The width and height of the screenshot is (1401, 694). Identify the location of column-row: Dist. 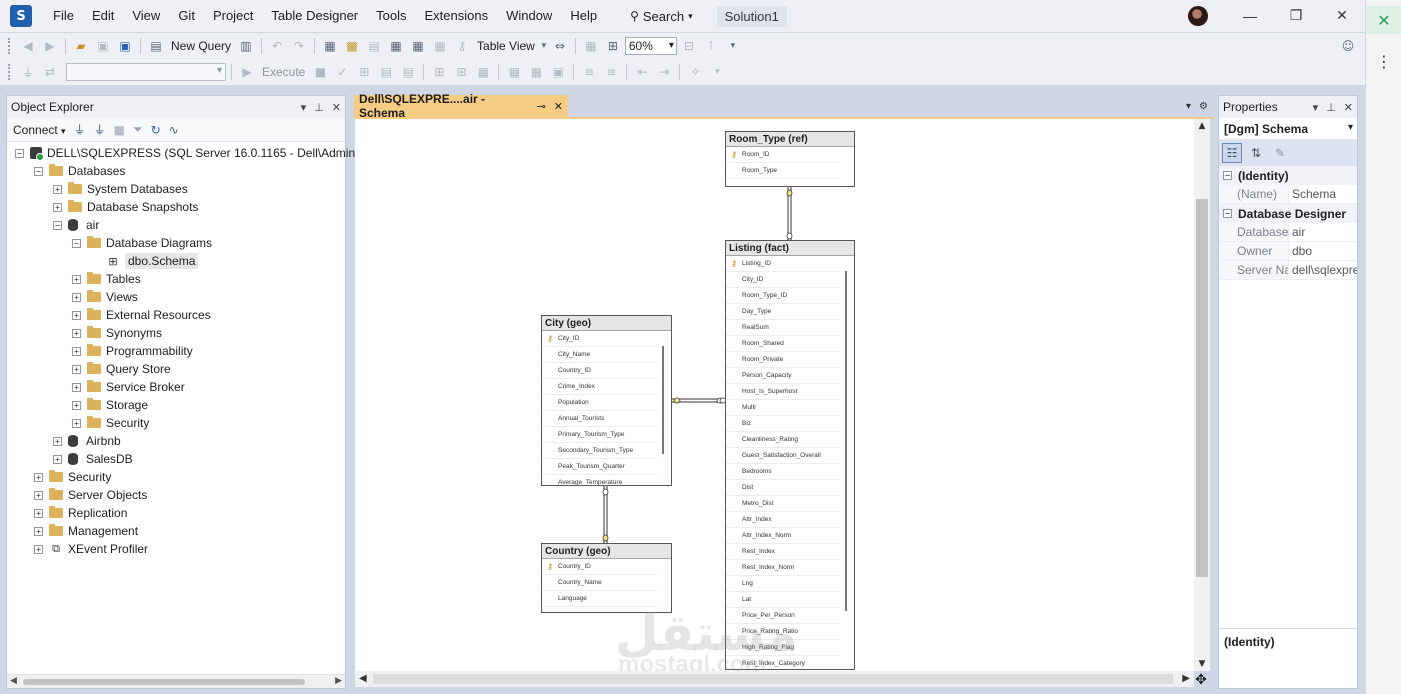
(783, 488).